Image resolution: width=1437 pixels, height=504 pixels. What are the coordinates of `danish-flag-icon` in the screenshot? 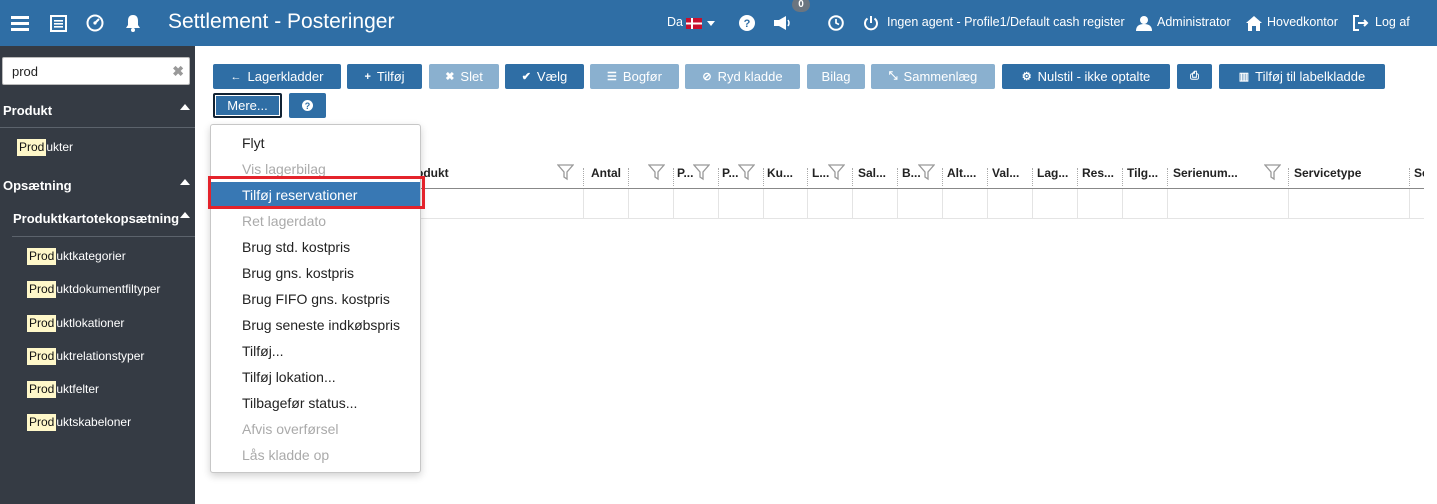 It's located at (694, 23).